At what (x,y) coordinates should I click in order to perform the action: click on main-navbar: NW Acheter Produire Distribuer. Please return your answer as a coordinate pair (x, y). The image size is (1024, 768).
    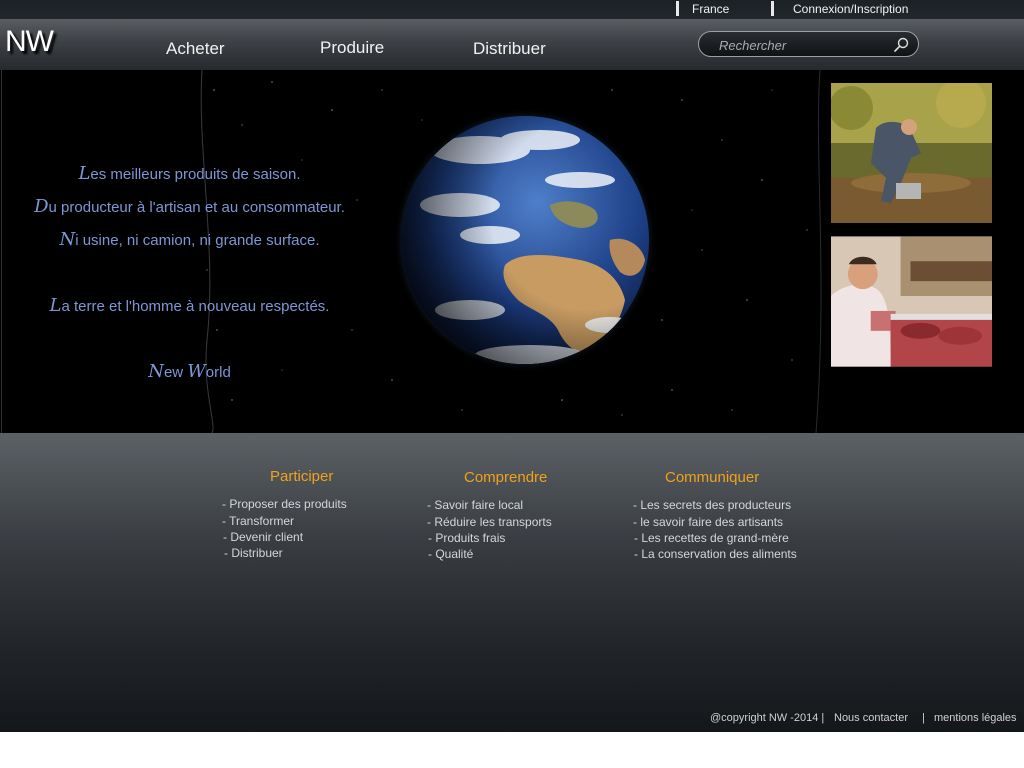
    Looking at the image, I should click on (512, 44).